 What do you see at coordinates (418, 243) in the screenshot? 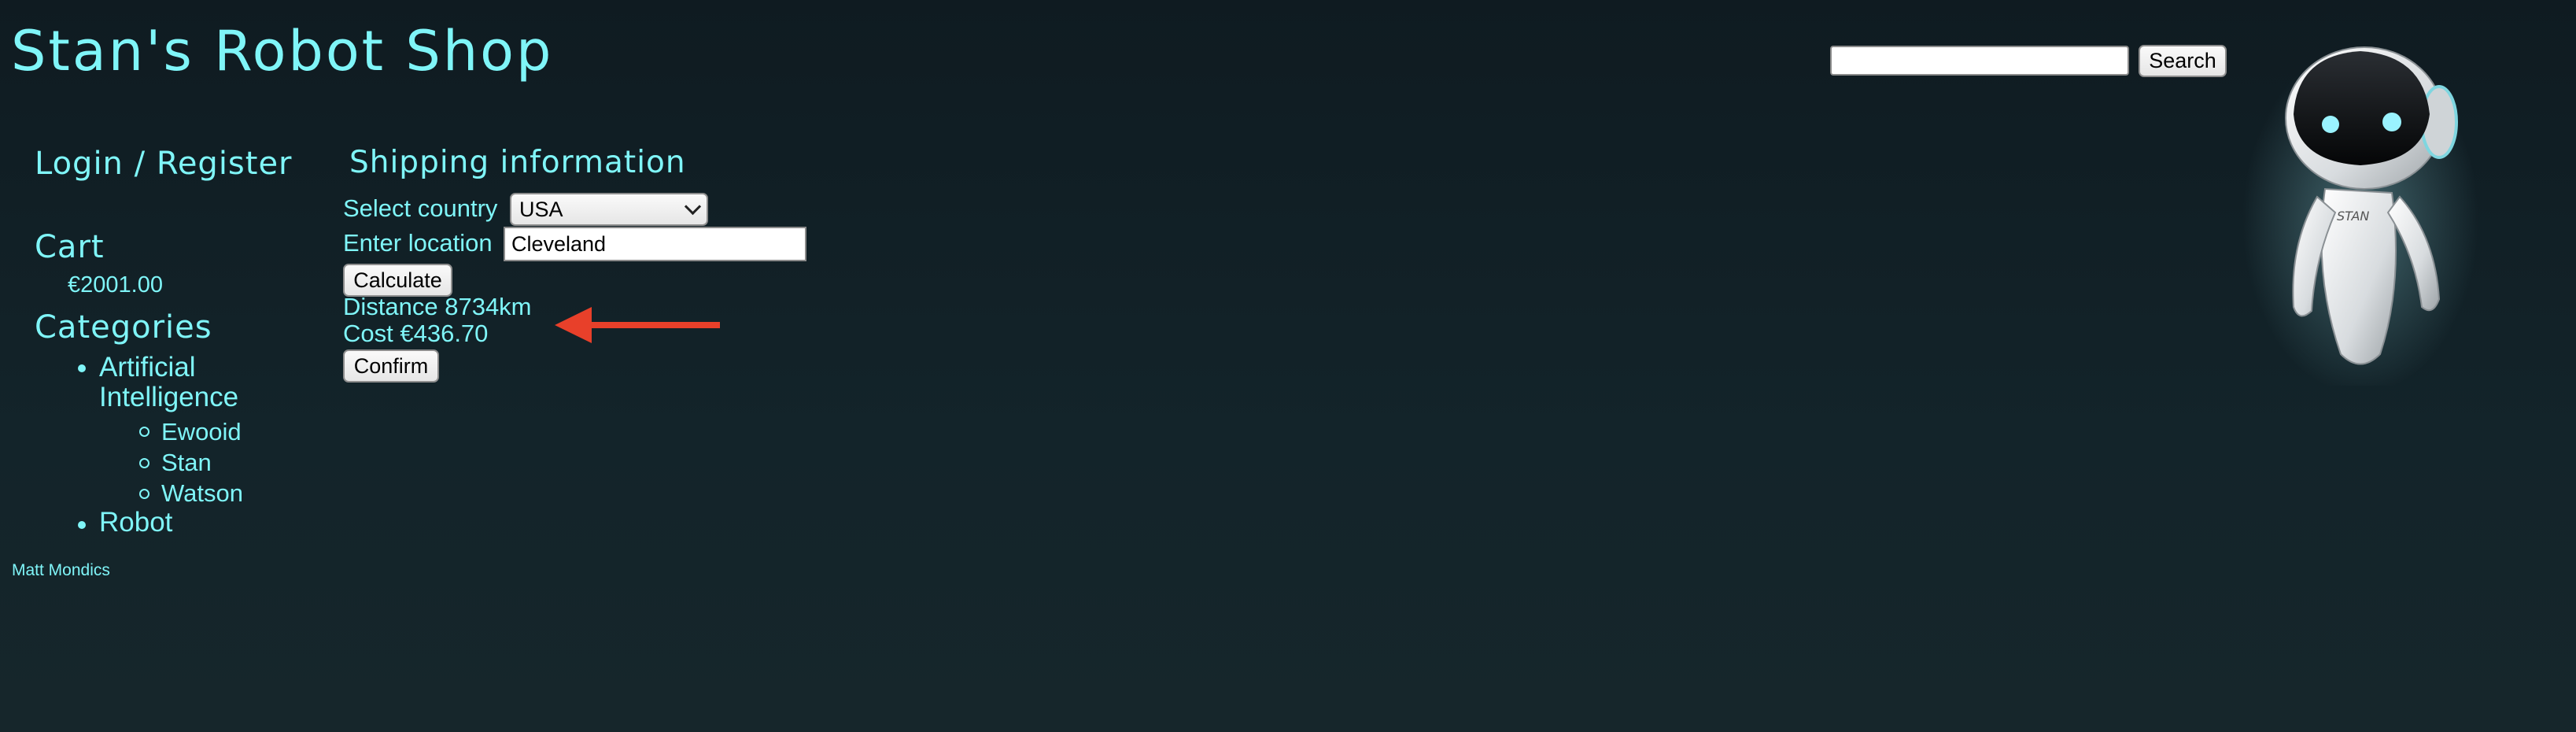
I see `location-label: Enter location` at bounding box center [418, 243].